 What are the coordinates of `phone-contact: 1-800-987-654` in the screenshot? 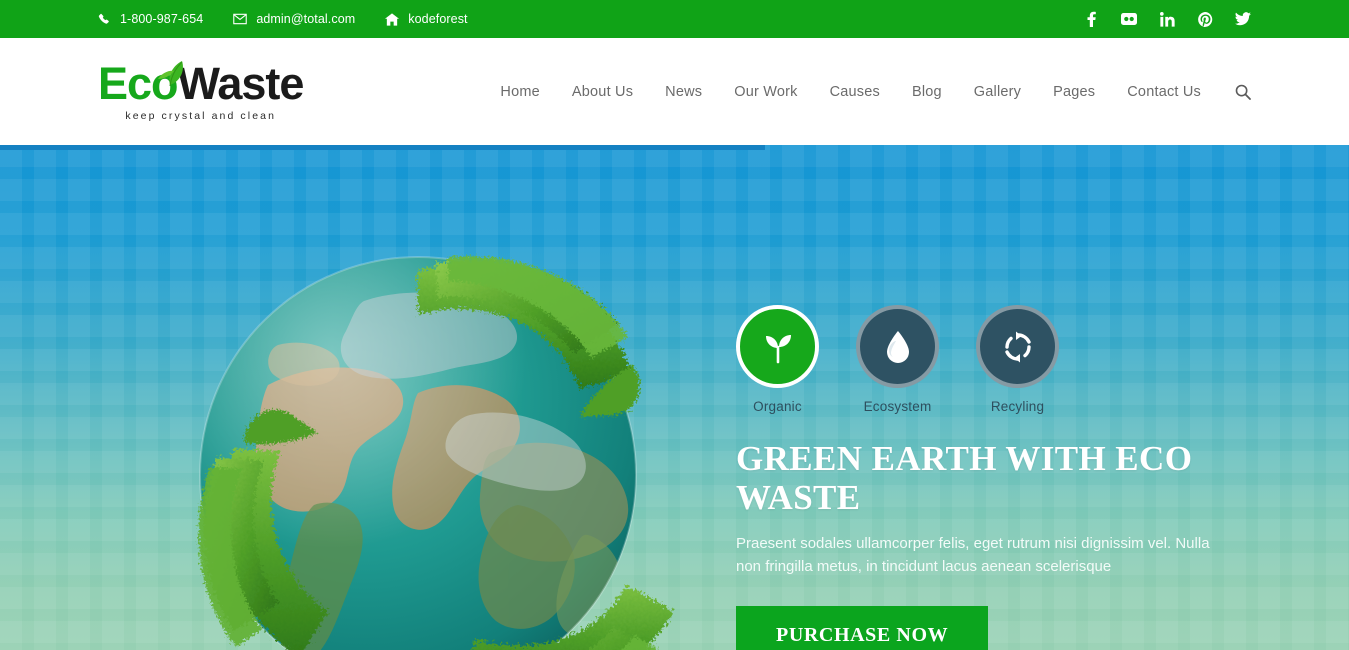 It's located at (150, 19).